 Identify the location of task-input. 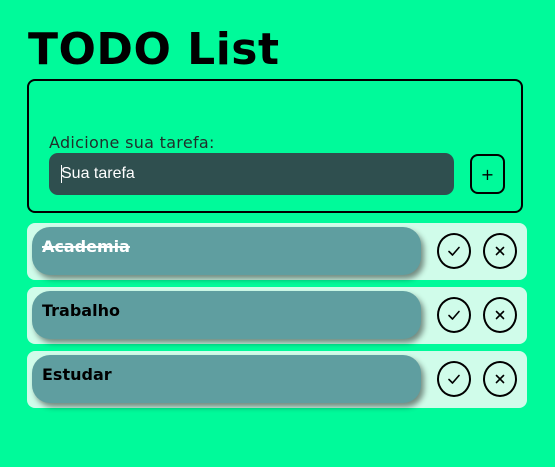
(251, 174).